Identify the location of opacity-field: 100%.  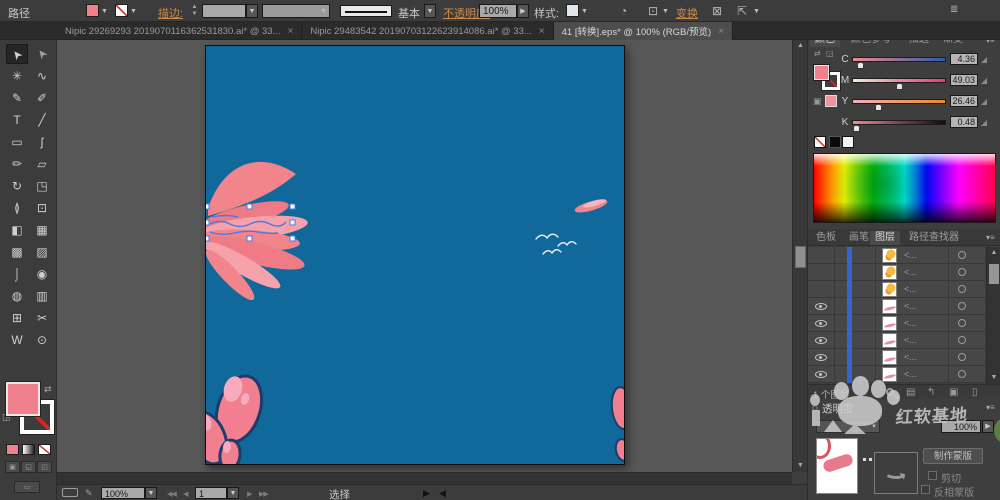
(498, 11).